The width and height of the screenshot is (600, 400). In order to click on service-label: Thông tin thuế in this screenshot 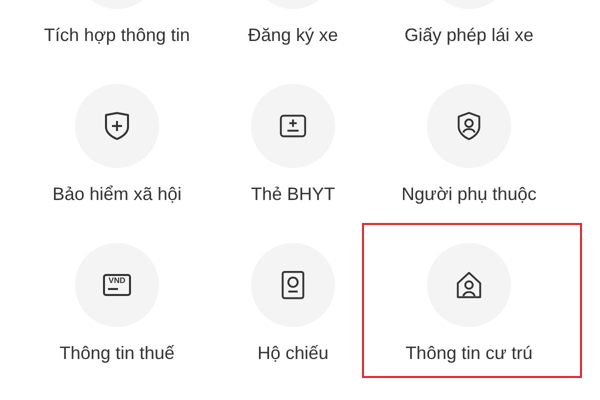, I will do `click(117, 353)`.